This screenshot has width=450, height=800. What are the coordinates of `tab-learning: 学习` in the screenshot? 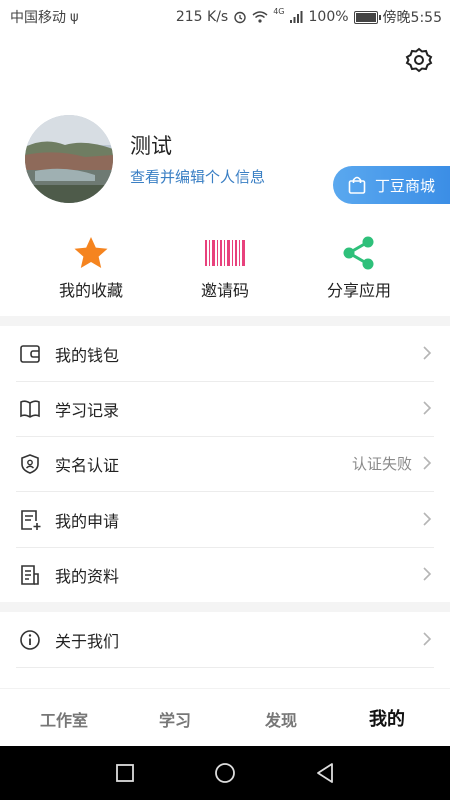 It's located at (175, 719).